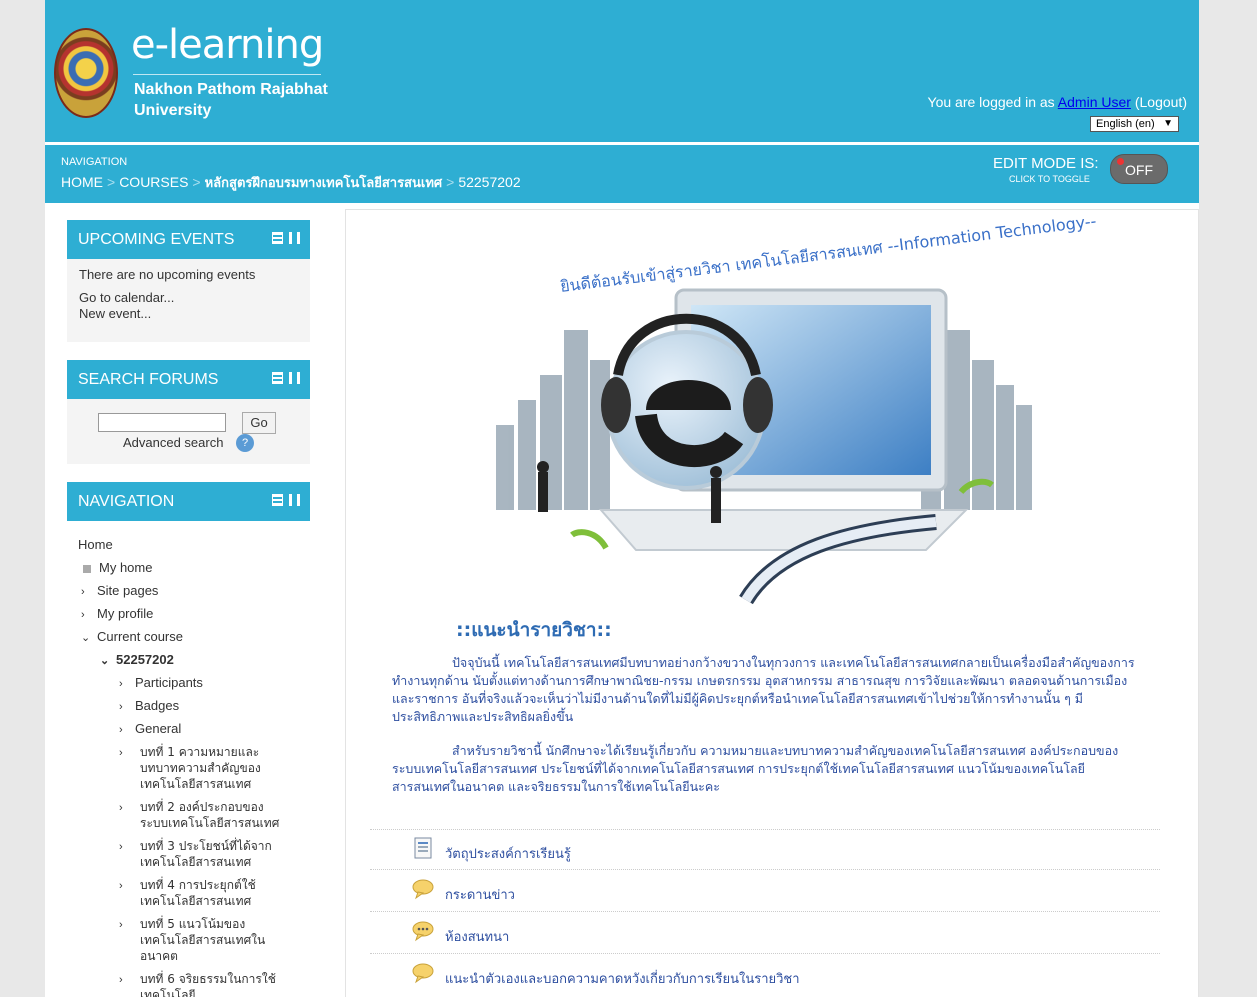 This screenshot has width=1257, height=997. What do you see at coordinates (127, 885) in the screenshot?
I see `nav-chapter-4: ›` at bounding box center [127, 885].